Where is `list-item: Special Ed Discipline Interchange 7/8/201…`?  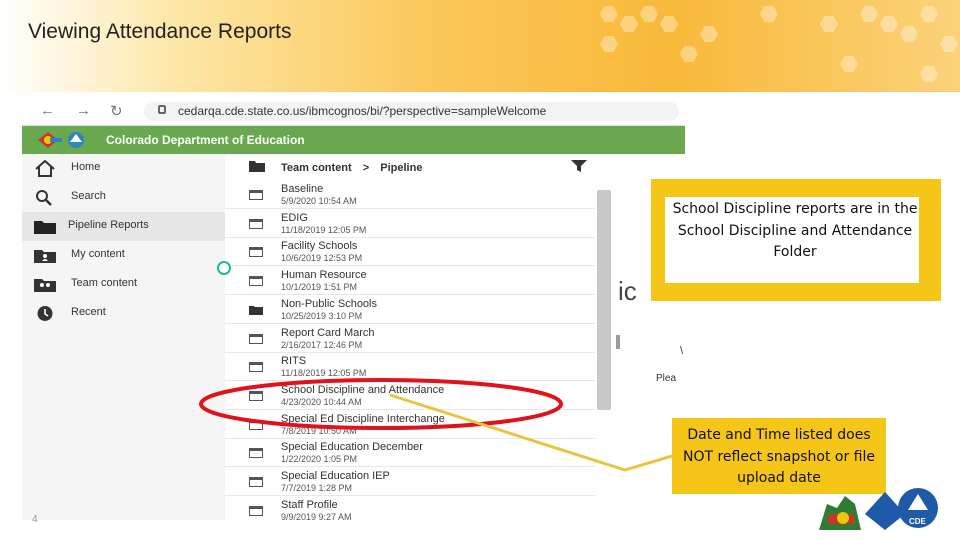 list-item: Special Ed Discipline Interchange 7/8/201… is located at coordinates (410, 424).